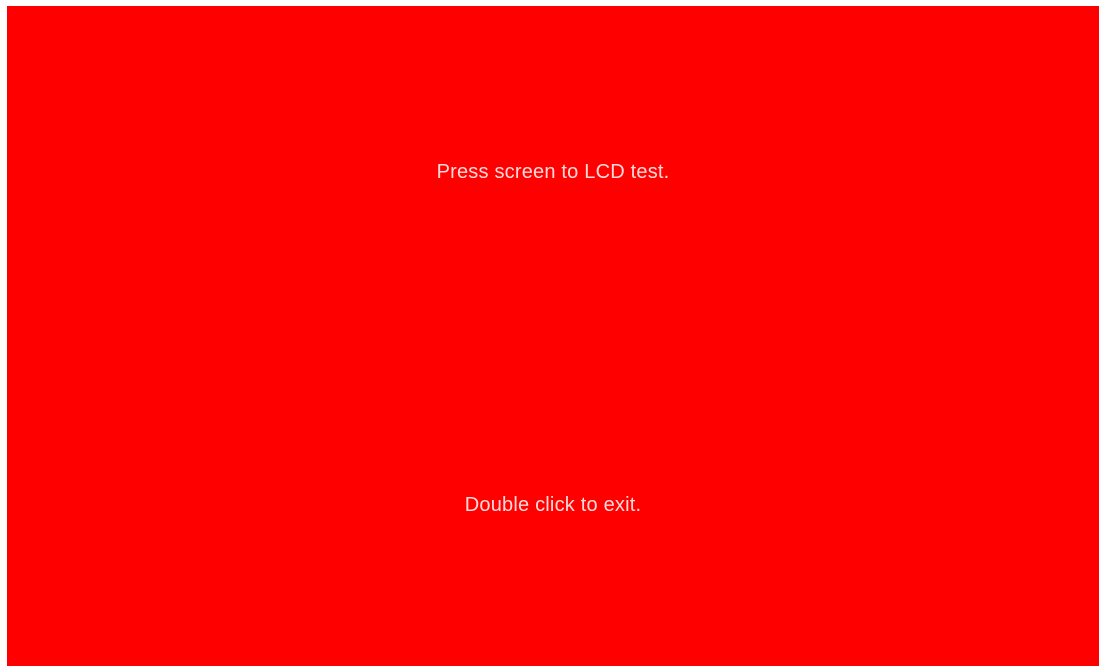  I want to click on exit-instruction: Double click to exit., so click(553, 505).